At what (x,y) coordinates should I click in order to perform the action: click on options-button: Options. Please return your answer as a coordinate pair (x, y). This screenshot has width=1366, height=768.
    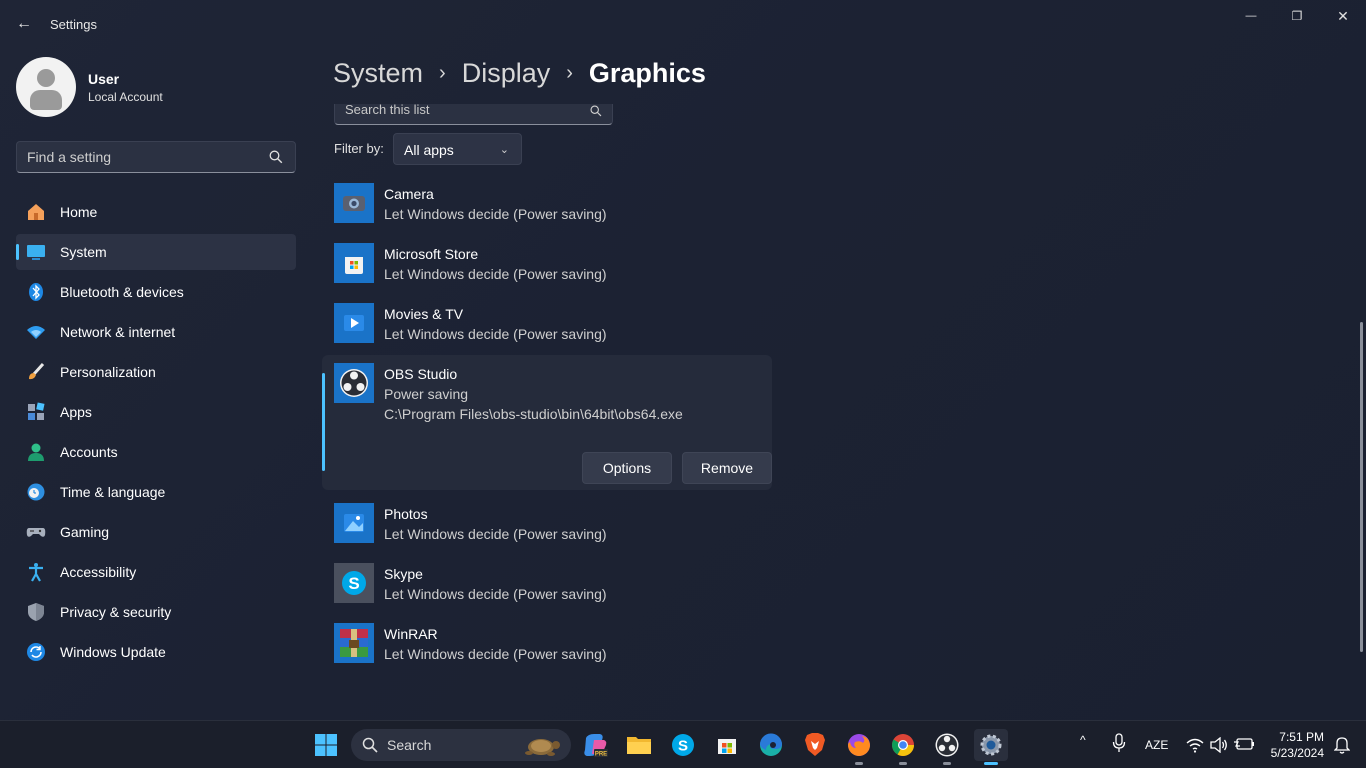
    Looking at the image, I should click on (627, 468).